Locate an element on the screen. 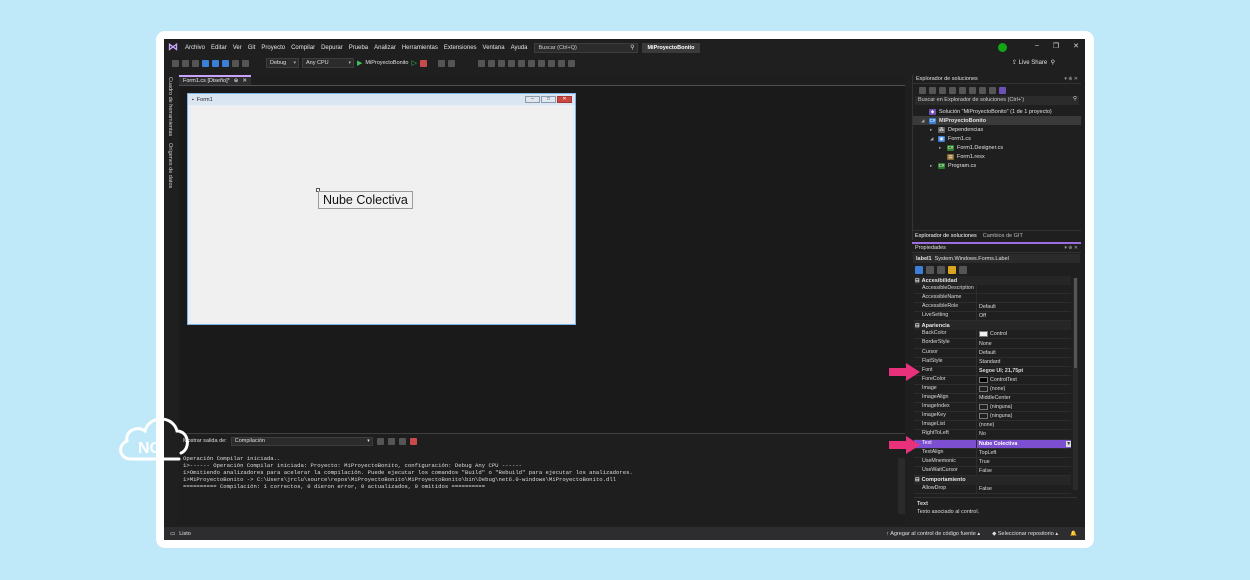 This screenshot has height=580, width=1250. property-row-usemnemonic: UseMnemonic True is located at coordinates (992, 462).